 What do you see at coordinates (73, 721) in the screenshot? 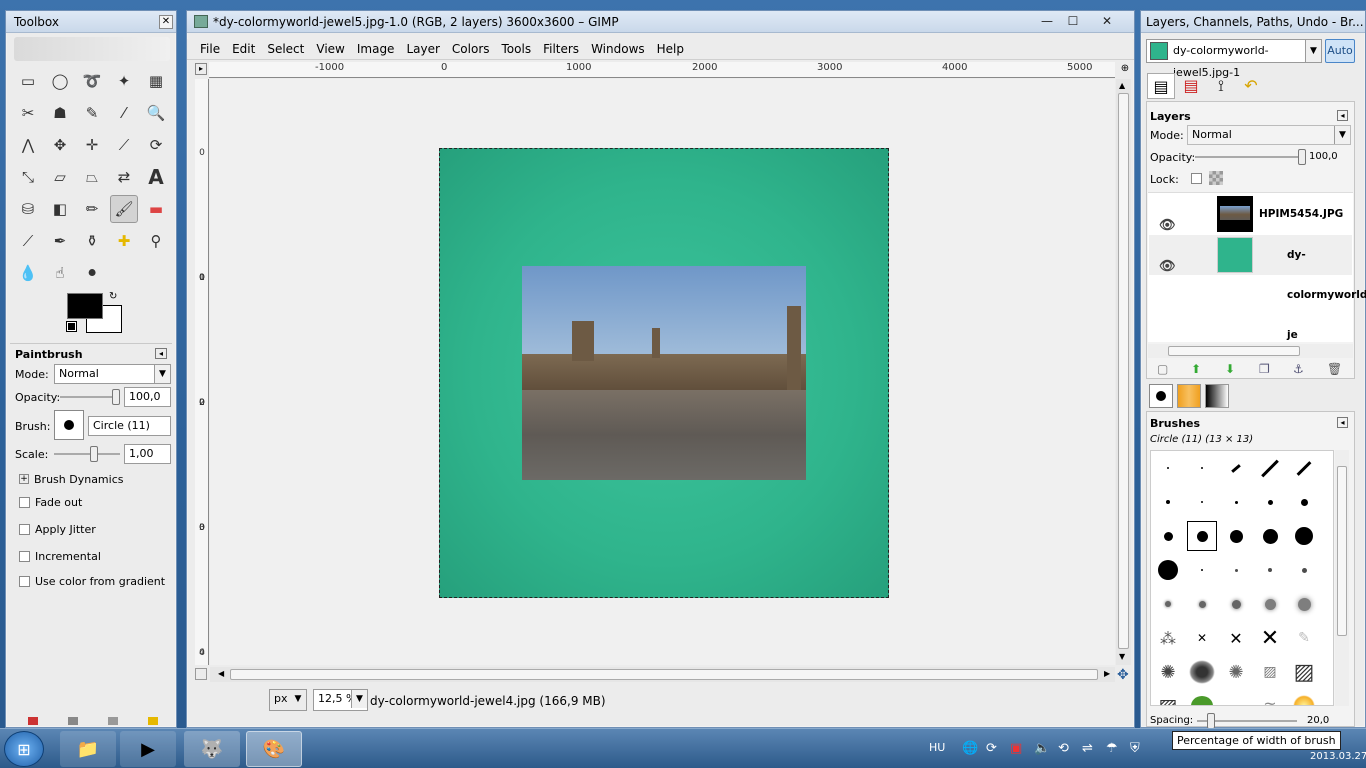
I see `restore-options-icon` at bounding box center [73, 721].